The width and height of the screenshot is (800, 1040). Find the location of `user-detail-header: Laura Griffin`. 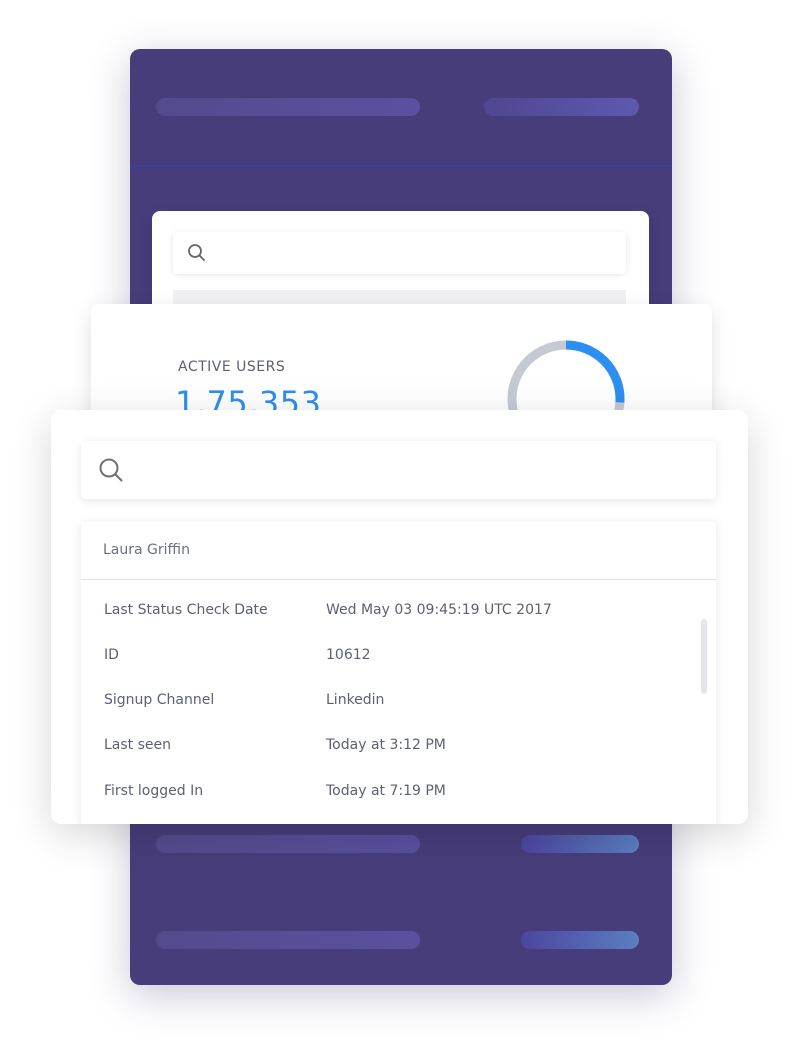

user-detail-header: Laura Griffin is located at coordinates (398, 551).